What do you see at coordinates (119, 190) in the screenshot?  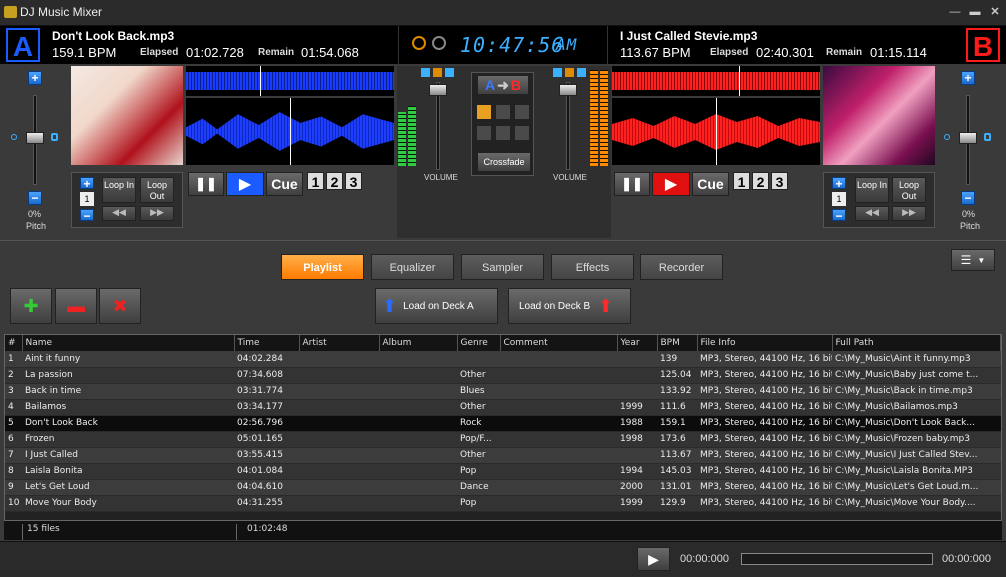 I see `deck-a-loop-in-button: Loop In` at bounding box center [119, 190].